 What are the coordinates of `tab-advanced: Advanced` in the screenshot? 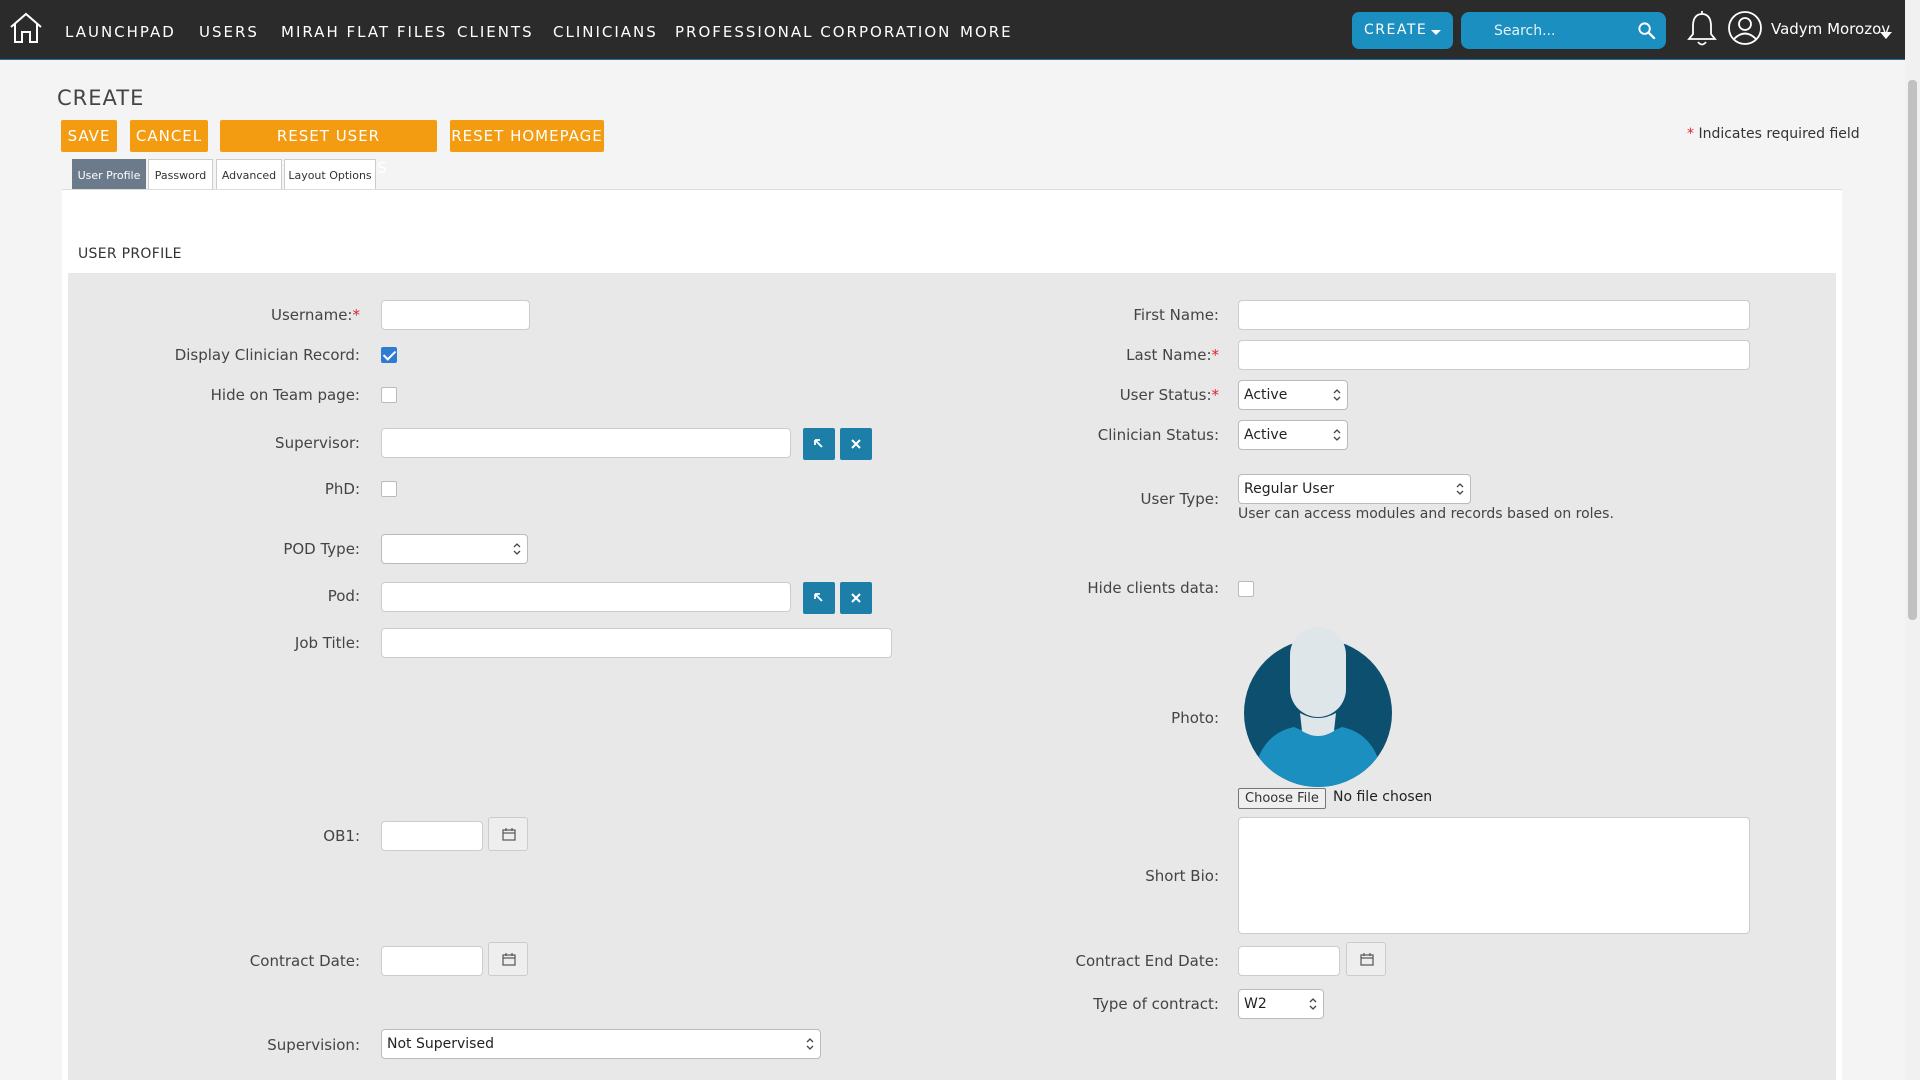 It's located at (249, 174).